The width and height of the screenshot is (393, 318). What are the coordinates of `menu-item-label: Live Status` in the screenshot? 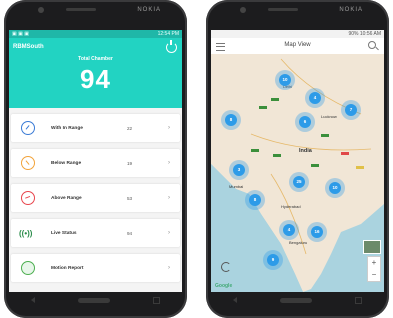 It's located at (64, 233).